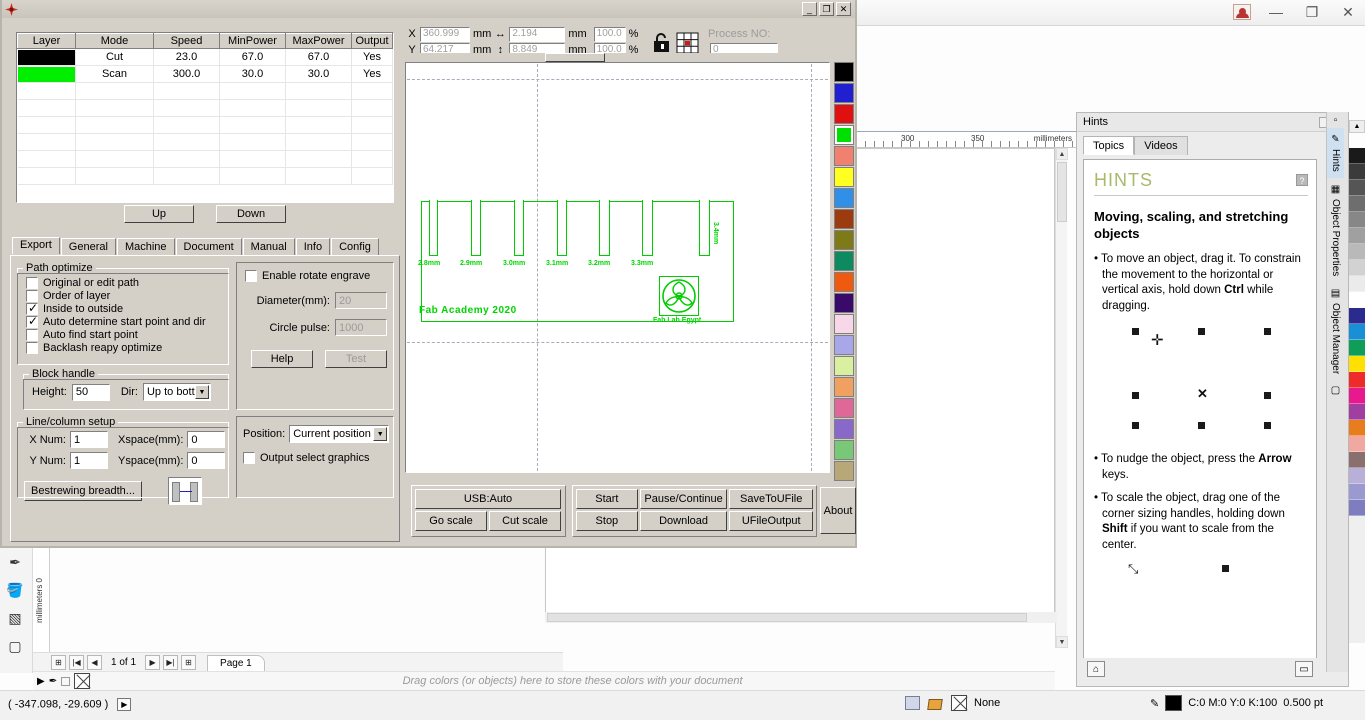 The height and width of the screenshot is (720, 1365). Describe the element at coordinates (488, 499) in the screenshot. I see `usb-device-button: USB:Auto` at that location.